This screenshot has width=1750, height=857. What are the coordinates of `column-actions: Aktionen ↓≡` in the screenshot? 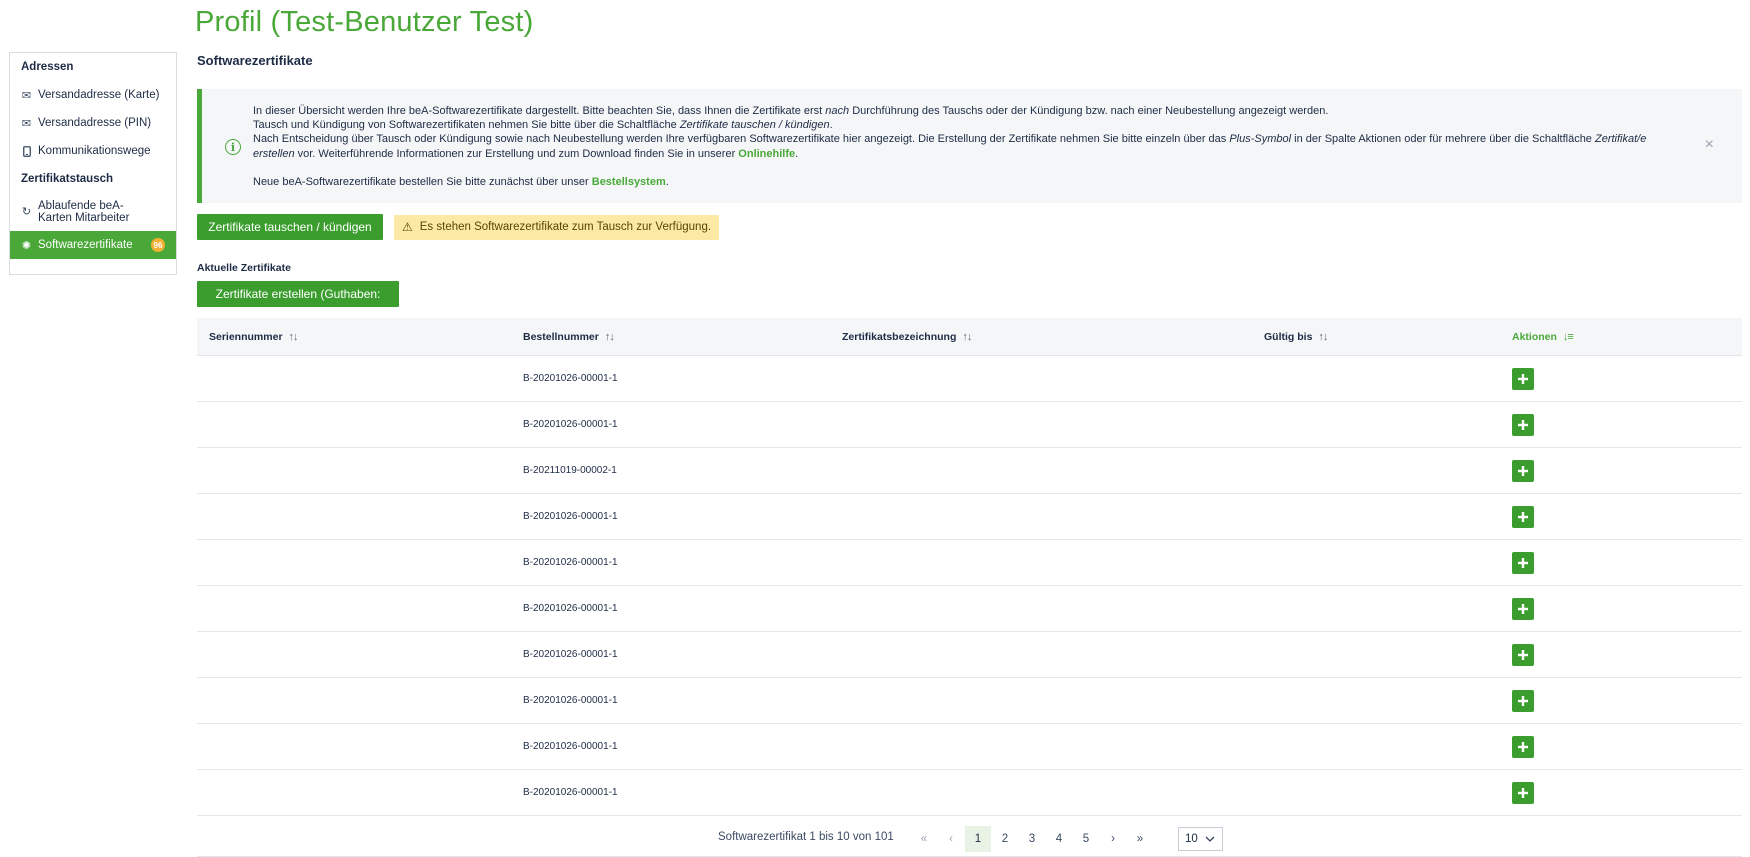 It's located at (1543, 336).